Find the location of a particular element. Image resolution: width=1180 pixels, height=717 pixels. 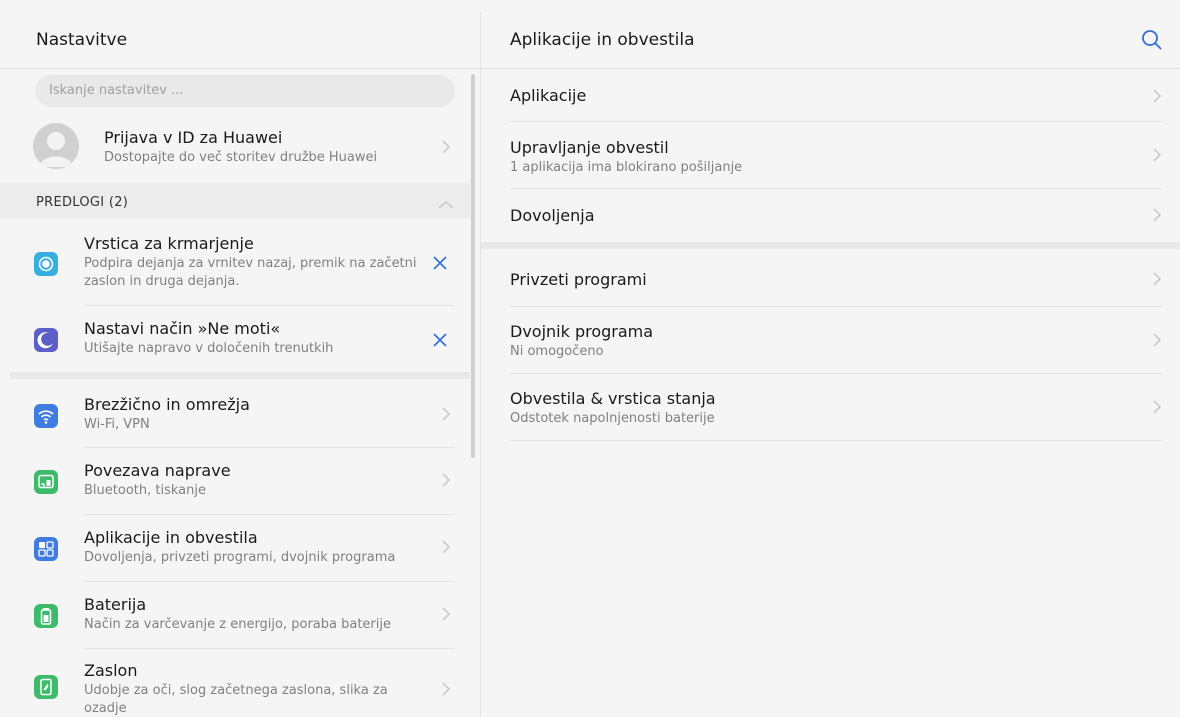

detail-header: Aplikacije in obvestila is located at coordinates (830, 34).